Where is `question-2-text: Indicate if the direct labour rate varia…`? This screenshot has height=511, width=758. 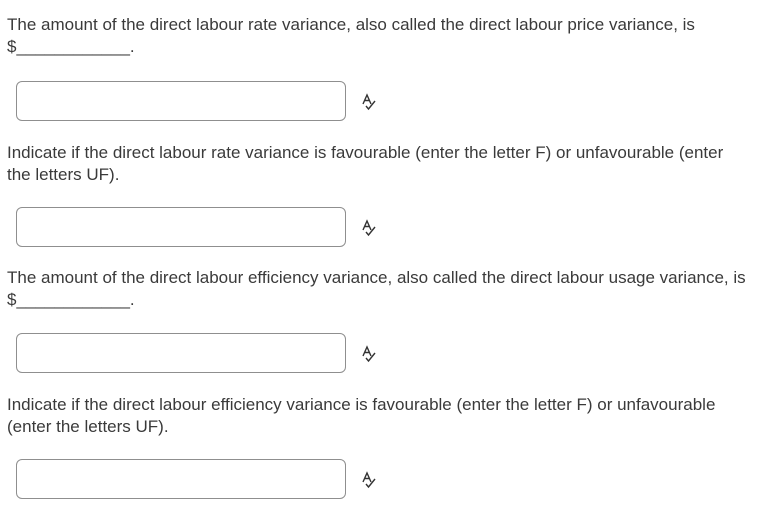 question-2-text: Indicate if the direct labour rate varia… is located at coordinates (365, 163).